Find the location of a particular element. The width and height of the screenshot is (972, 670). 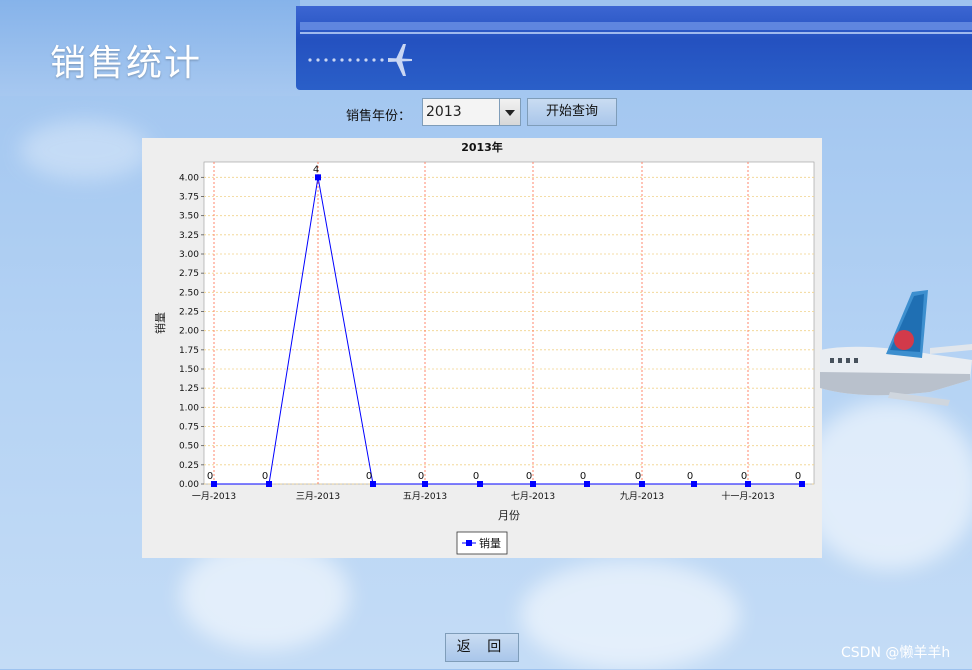

x-tick-label: 三月-2013 is located at coordinates (318, 496).